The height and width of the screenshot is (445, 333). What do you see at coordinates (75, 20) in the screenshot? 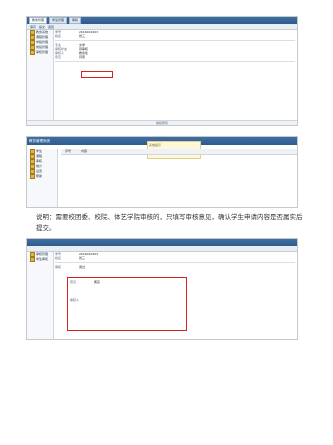
I see `tab-3: 审核` at bounding box center [75, 20].